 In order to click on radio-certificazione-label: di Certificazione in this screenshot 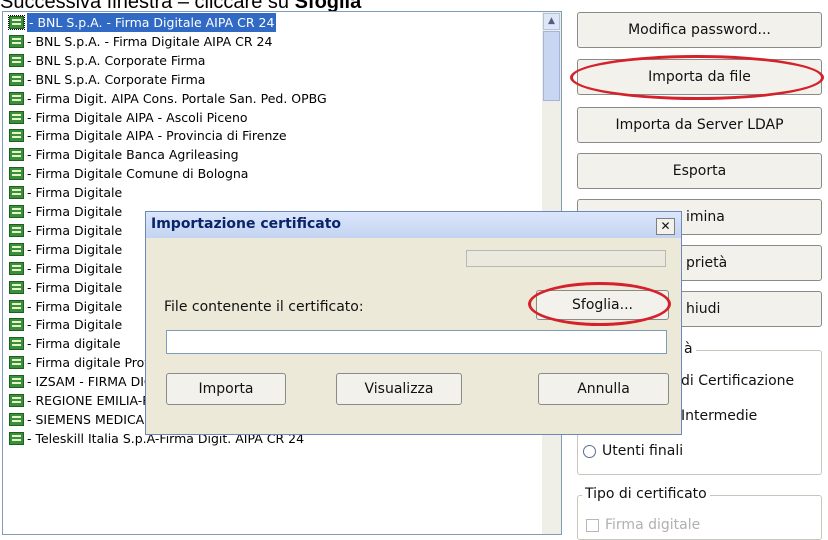, I will do `click(737, 381)`.